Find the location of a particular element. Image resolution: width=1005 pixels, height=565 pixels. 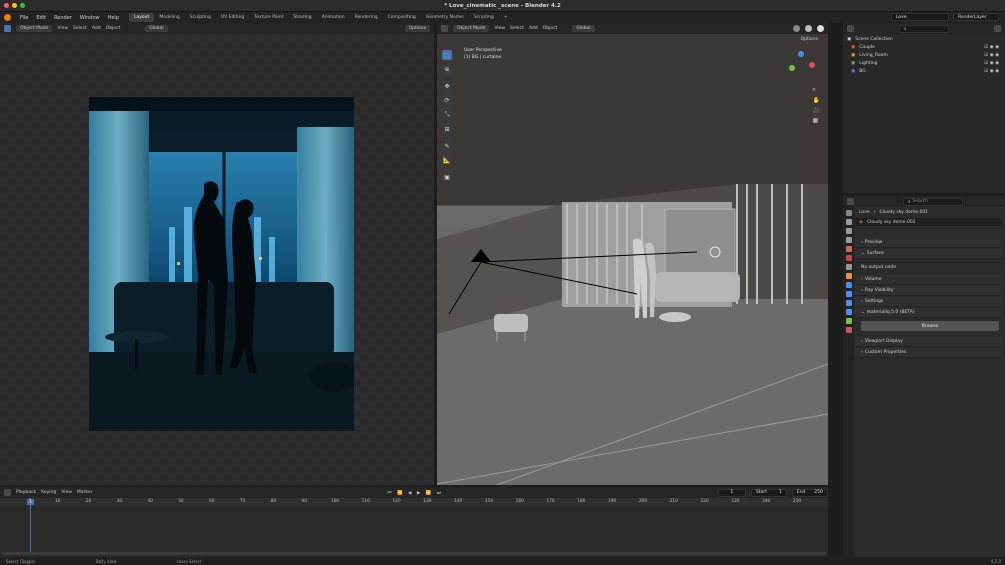

menu-render: Render is located at coordinates (63, 18).